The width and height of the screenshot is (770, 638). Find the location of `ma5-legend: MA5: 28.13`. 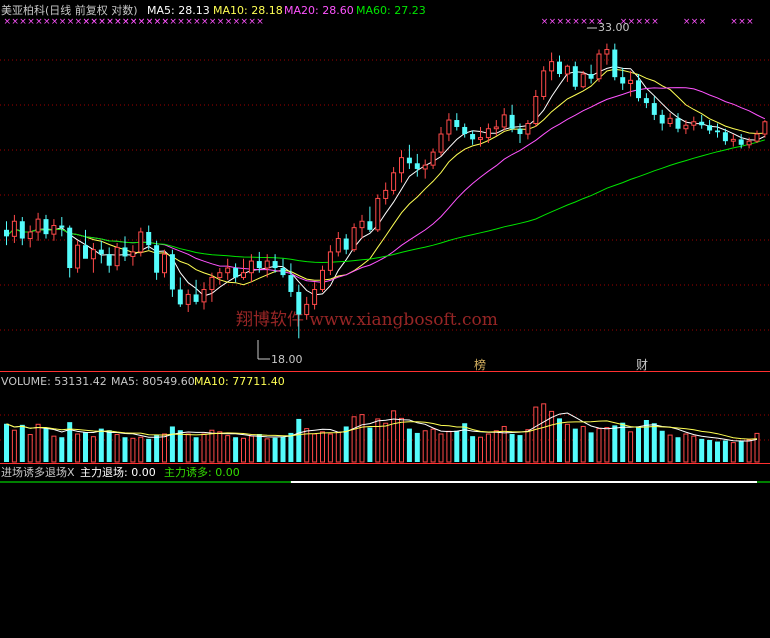

ma5-legend: MA5: 28.13 is located at coordinates (178, 10).